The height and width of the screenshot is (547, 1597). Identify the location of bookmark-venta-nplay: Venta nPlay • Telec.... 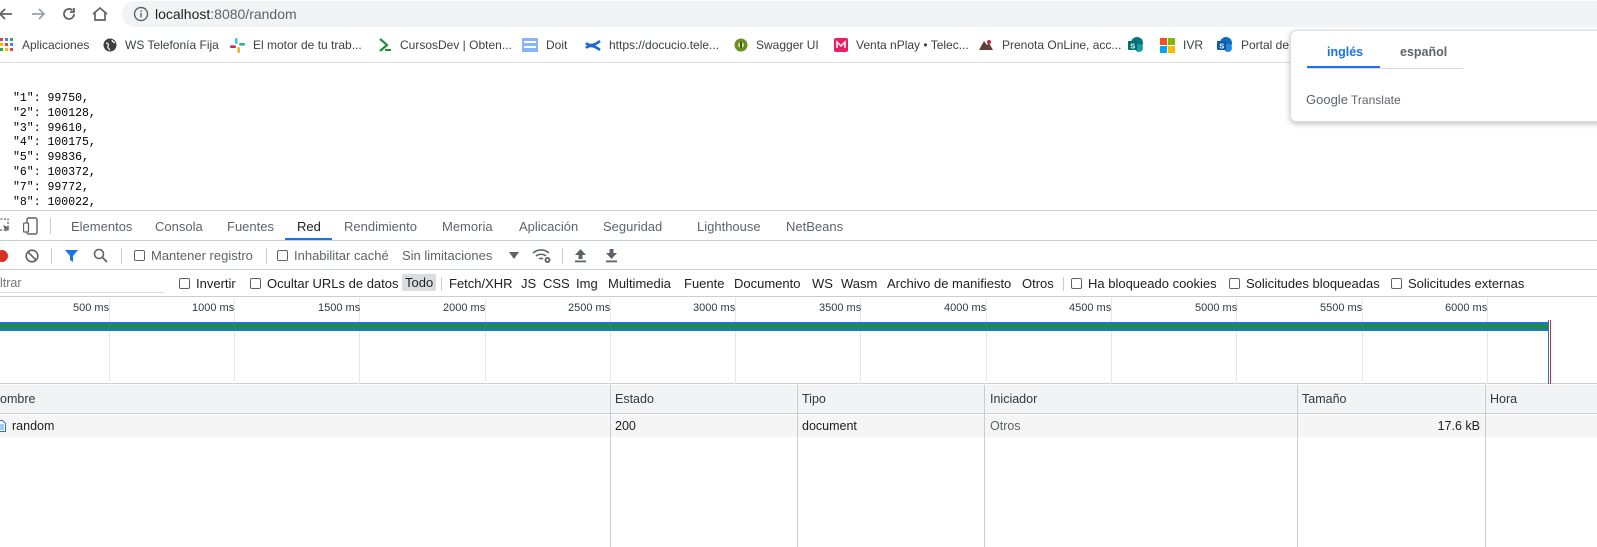
(901, 45).